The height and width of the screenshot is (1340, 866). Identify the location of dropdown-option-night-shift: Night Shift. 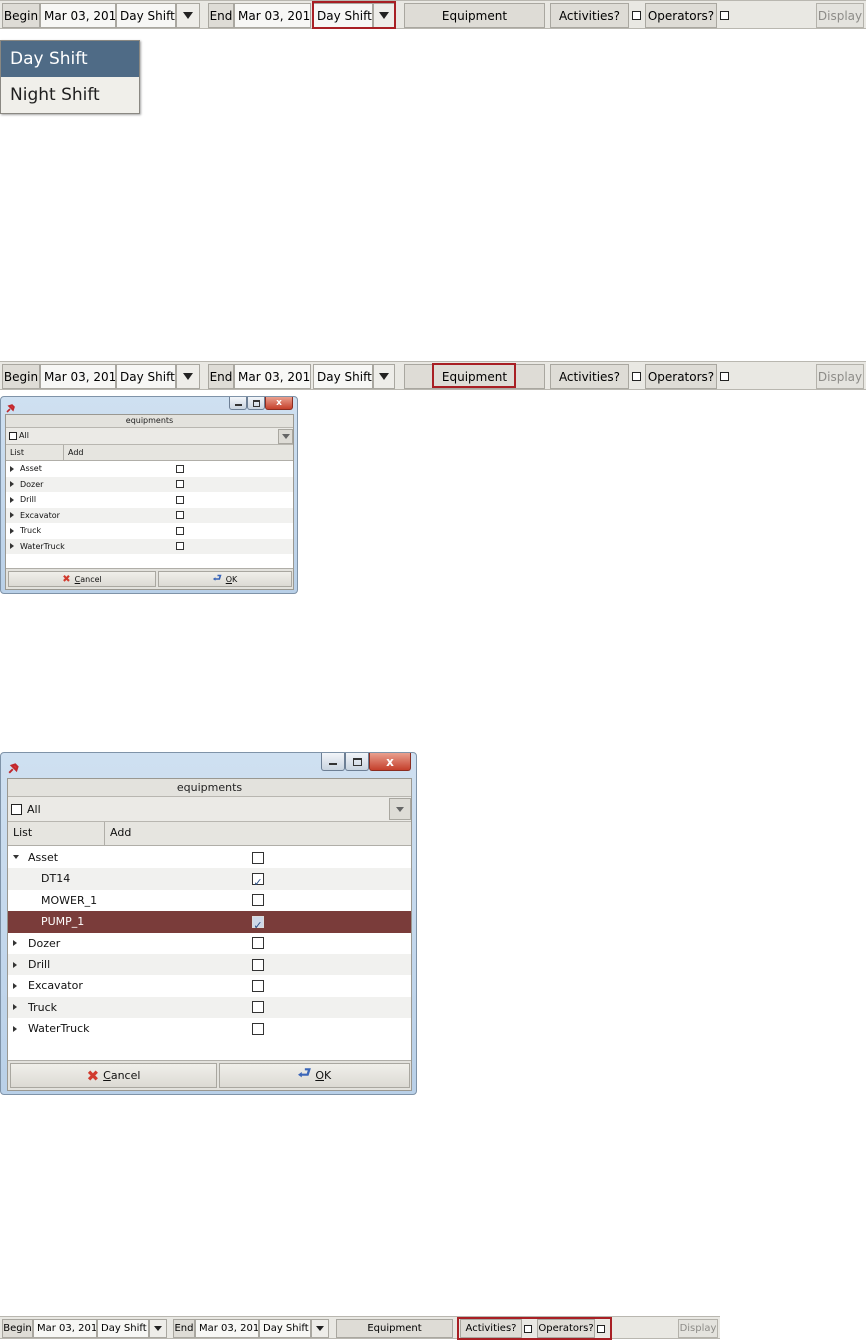
(70, 95).